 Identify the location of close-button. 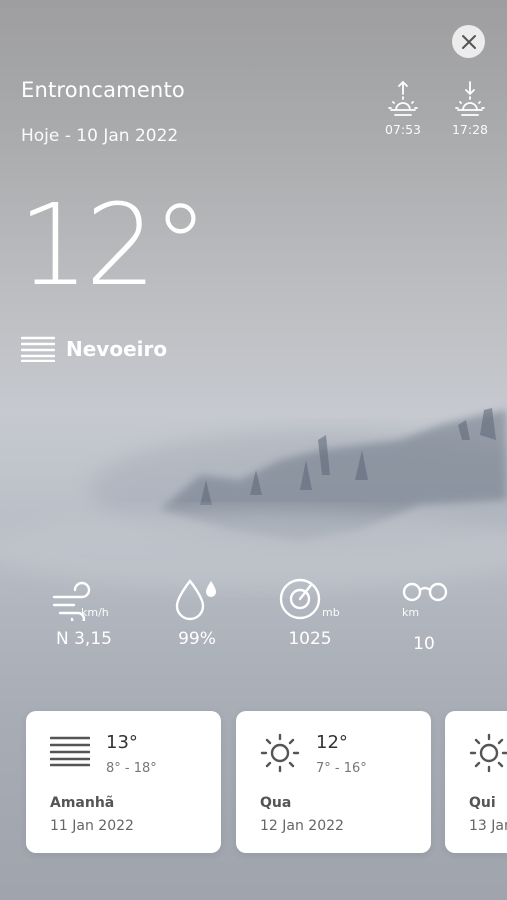
(468, 41).